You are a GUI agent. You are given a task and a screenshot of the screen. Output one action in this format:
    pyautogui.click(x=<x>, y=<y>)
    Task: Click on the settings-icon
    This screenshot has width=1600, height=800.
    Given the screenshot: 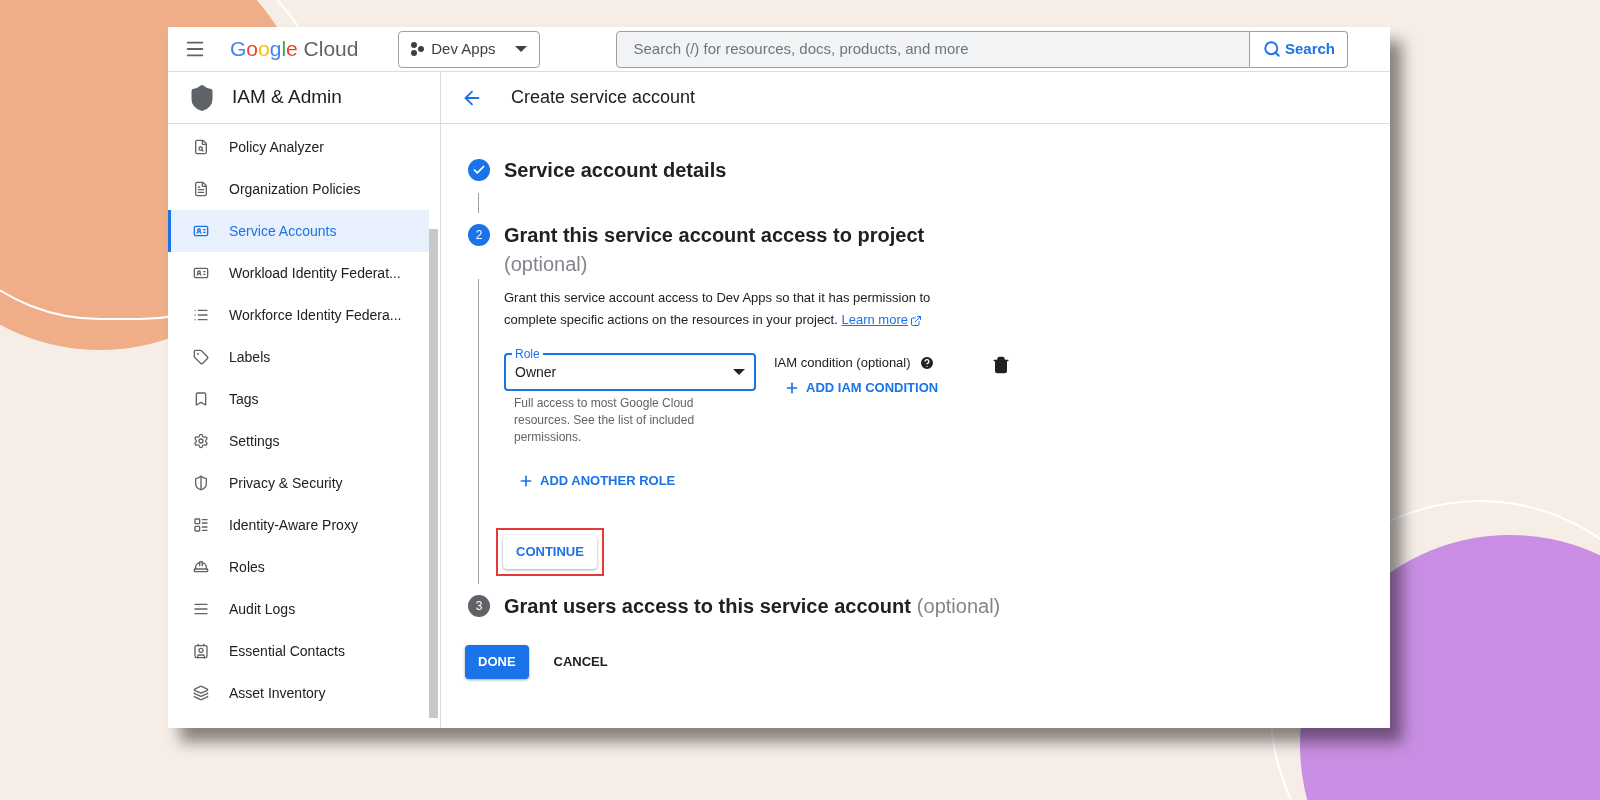 What is the action you would take?
    pyautogui.click(x=201, y=441)
    